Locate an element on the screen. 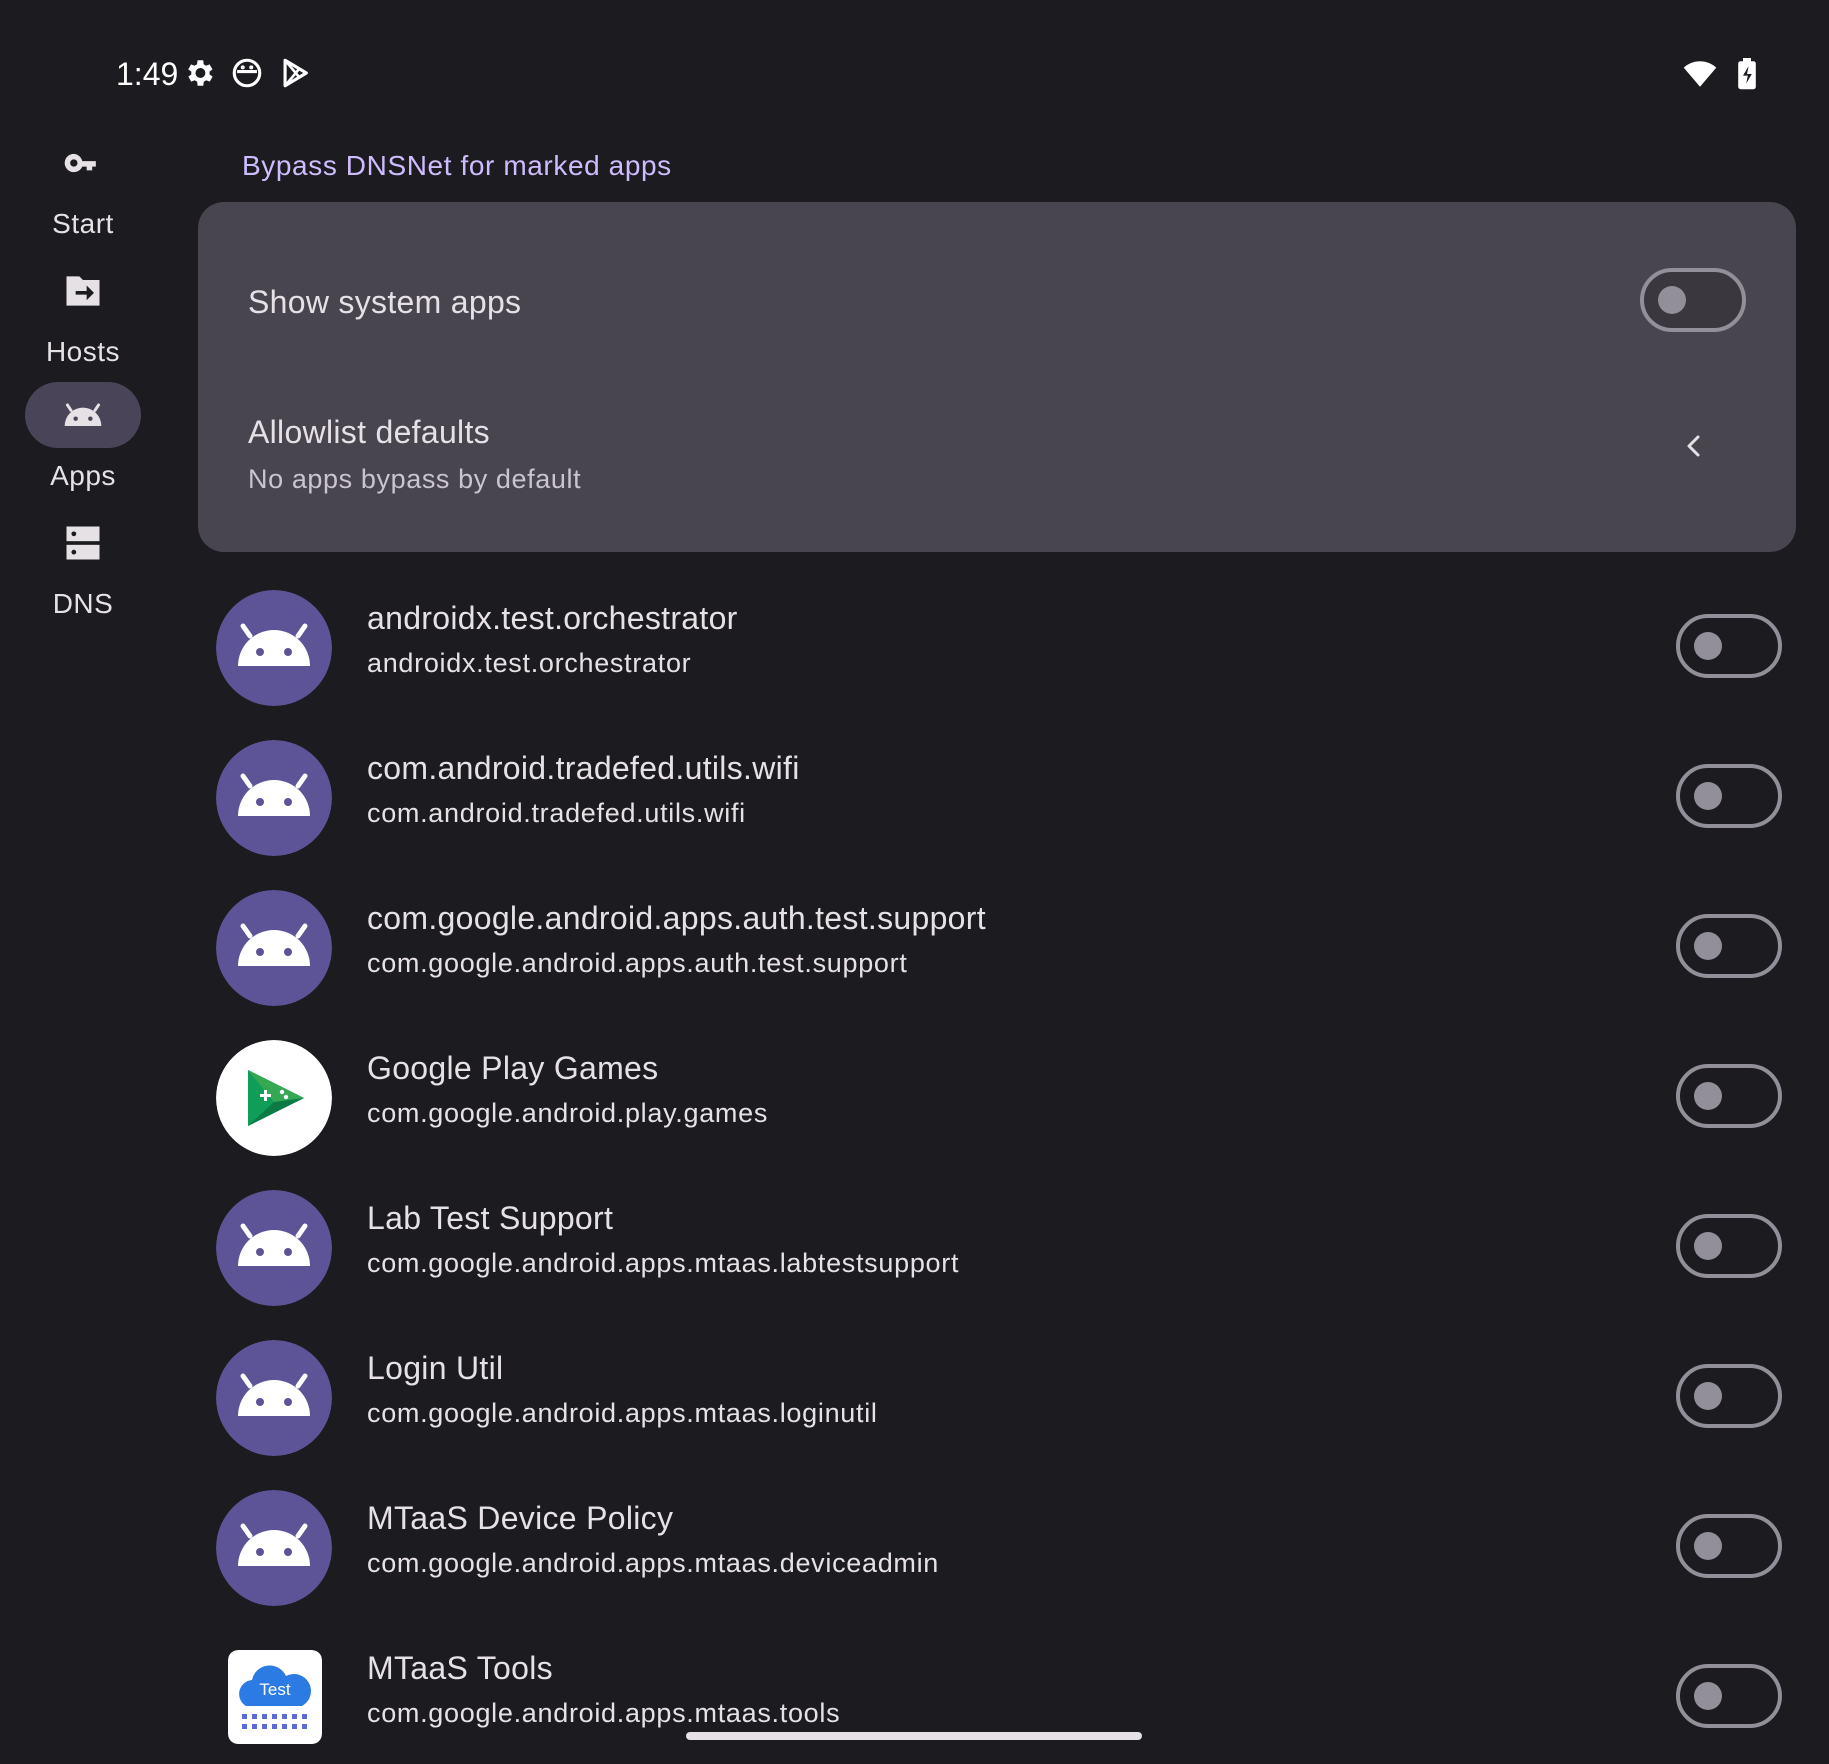  section-title: Bypass DNSNet for marked apps is located at coordinates (457, 165).